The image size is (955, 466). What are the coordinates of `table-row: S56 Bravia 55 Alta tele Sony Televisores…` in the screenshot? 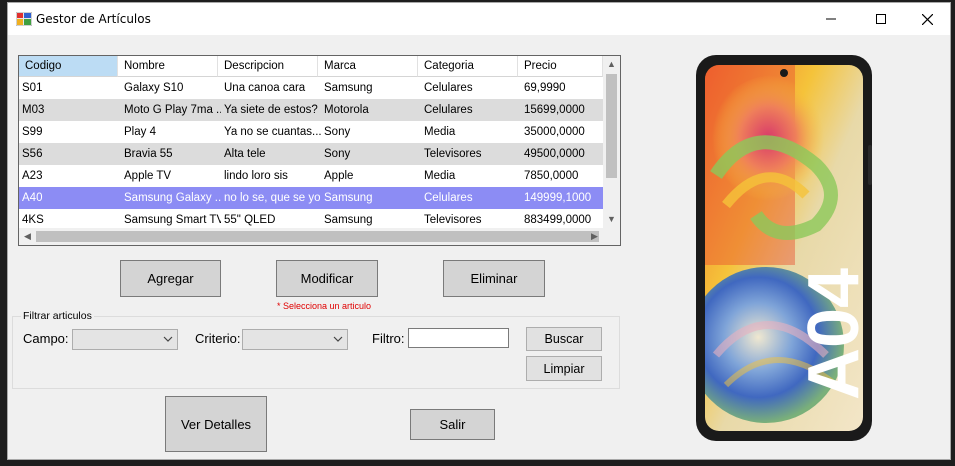 It's located at (311, 154).